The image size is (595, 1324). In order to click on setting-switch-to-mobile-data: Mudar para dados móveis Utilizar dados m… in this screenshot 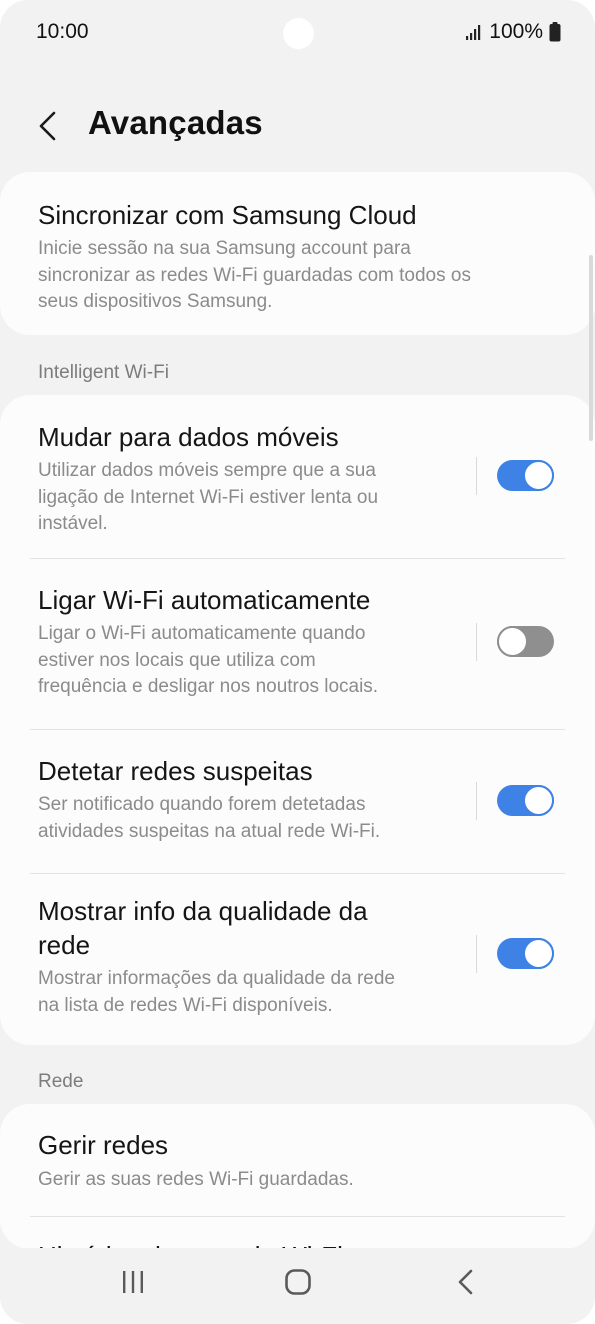, I will do `click(297, 476)`.